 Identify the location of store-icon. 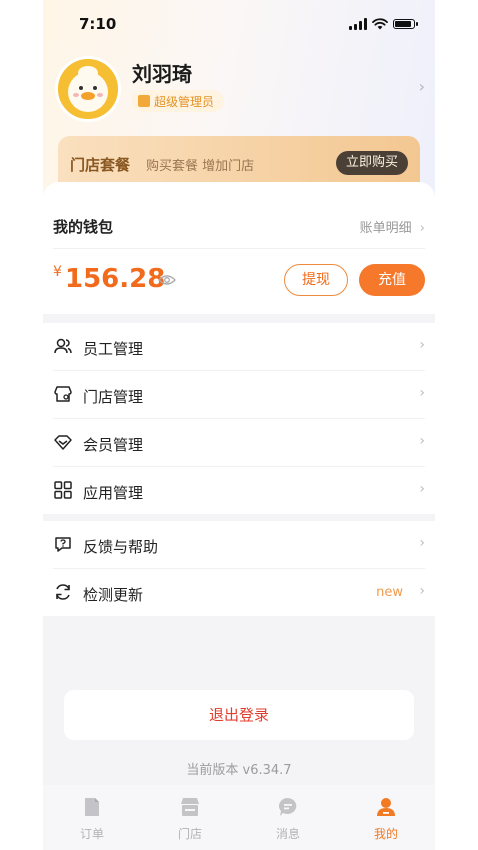
(63, 394).